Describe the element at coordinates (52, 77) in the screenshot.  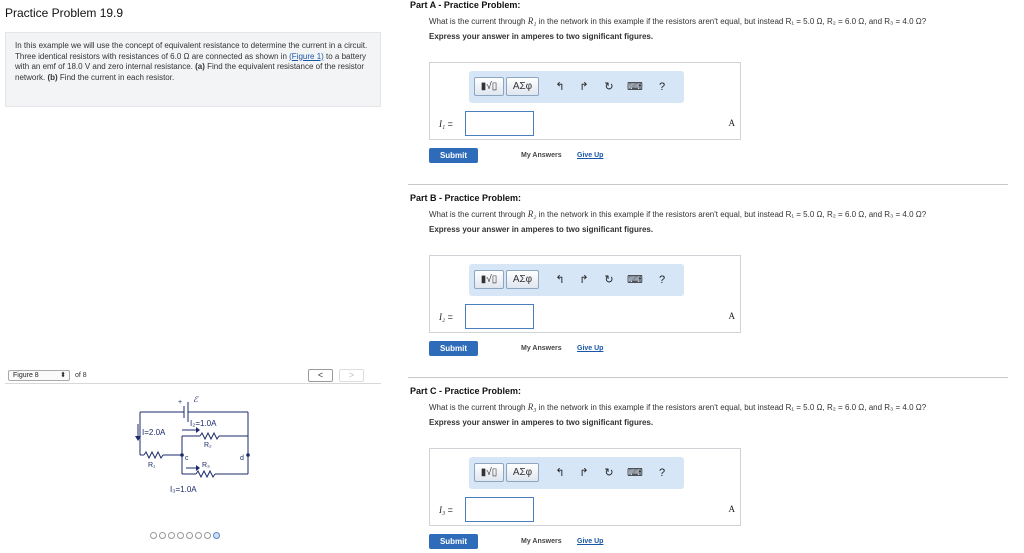
I see `intro-part-b: (b)` at that location.